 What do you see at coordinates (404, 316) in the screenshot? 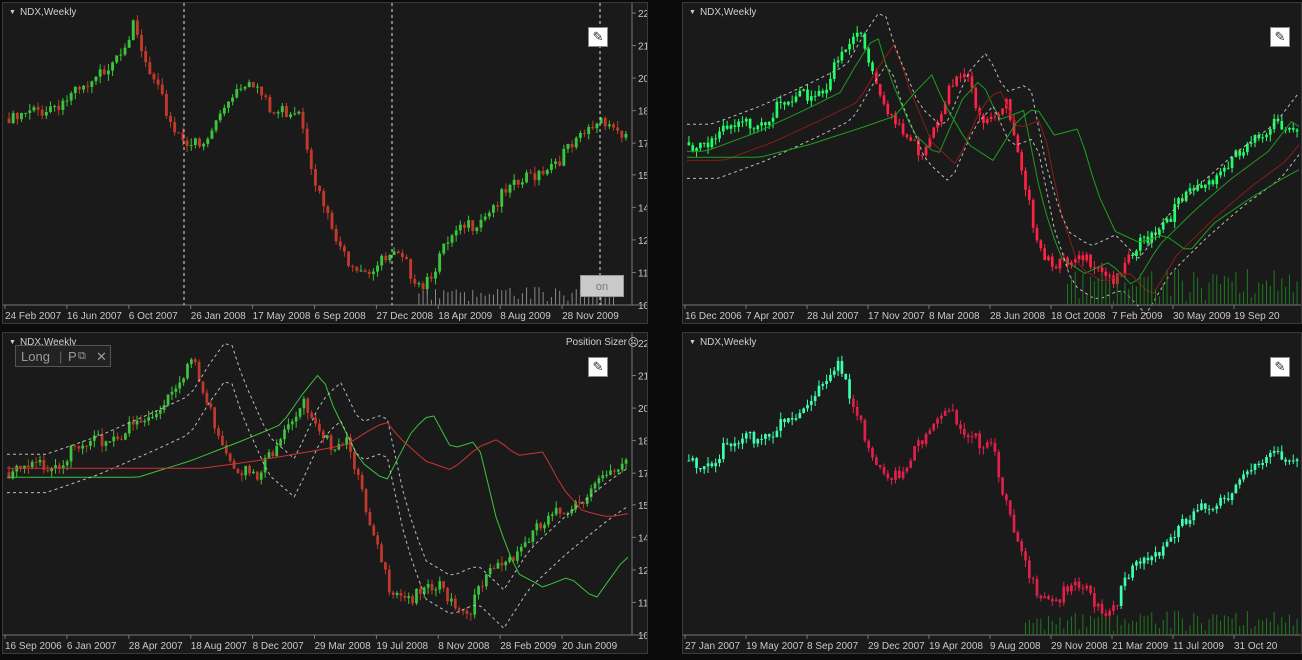
I see `x-tick-label: 27 Dec 2008` at bounding box center [404, 316].